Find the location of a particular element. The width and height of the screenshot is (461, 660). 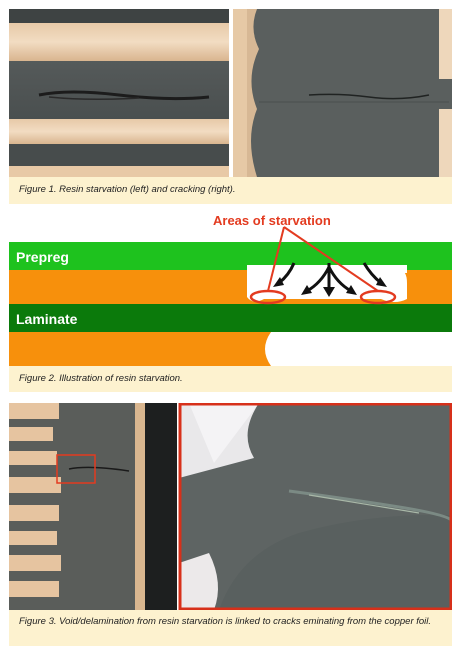

layer-label-laminate: Laminate is located at coordinates (47, 319).